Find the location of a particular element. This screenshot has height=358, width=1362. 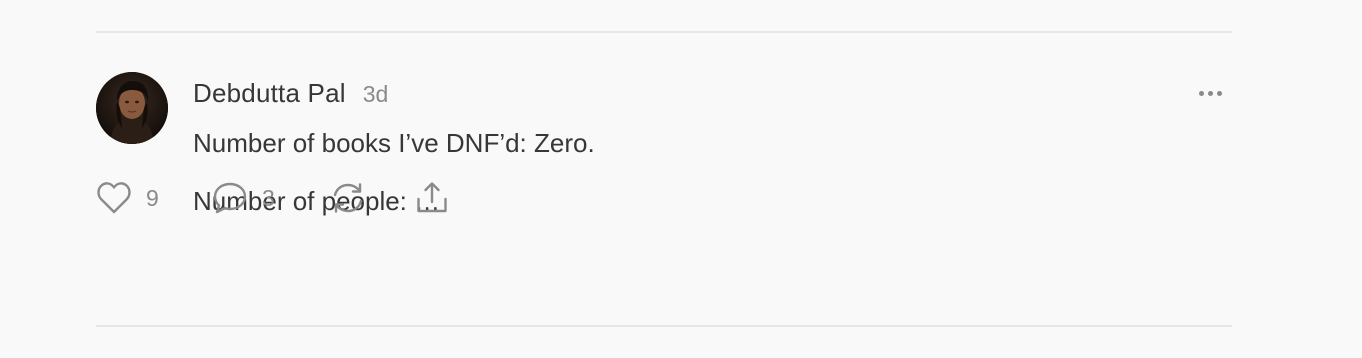

more-options-button is located at coordinates (1210, 93).